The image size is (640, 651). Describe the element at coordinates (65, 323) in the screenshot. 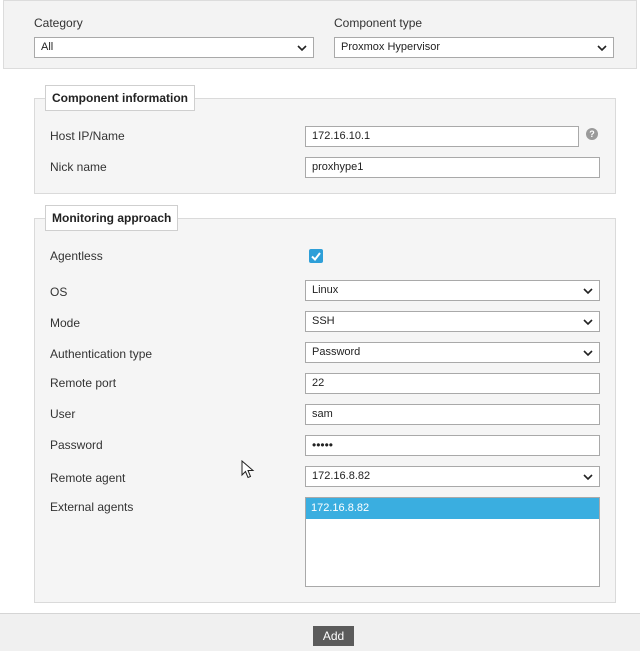

I see `mode-label: Mode` at that location.